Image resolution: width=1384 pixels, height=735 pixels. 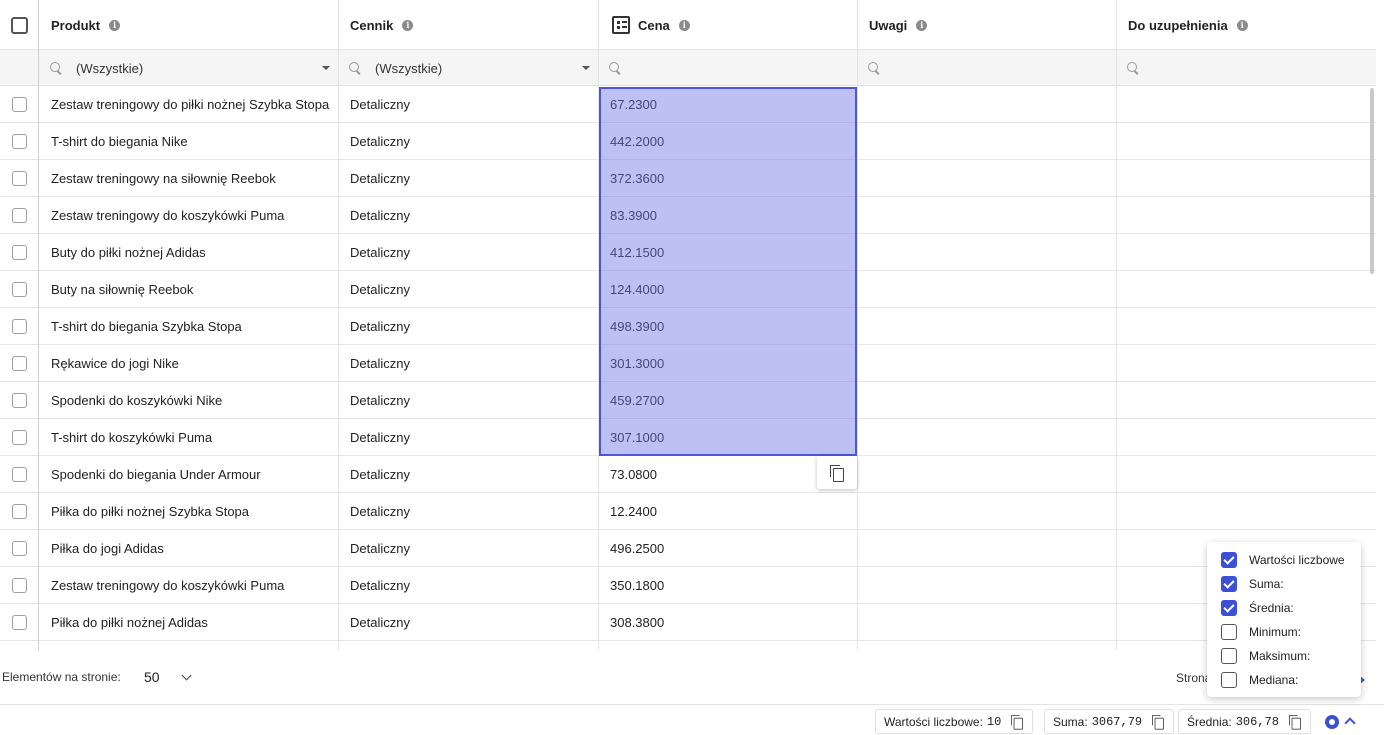 I want to click on stats-menu-item: Wartości liczbowe, so click(x=1283, y=560).